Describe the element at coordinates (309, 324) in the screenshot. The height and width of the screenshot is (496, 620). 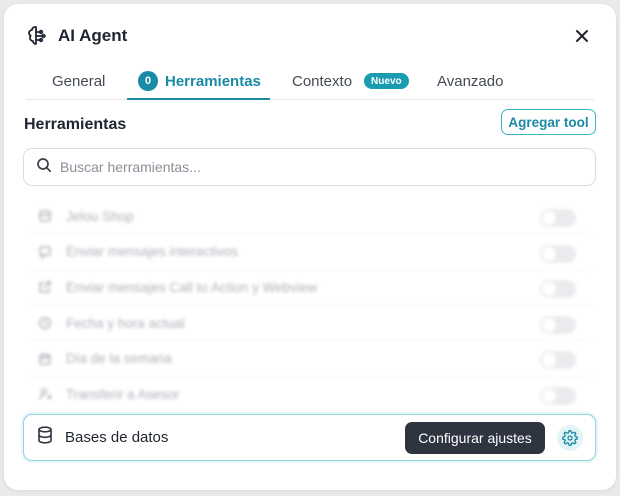
I see `list-item: Fecha y hora actual` at that location.